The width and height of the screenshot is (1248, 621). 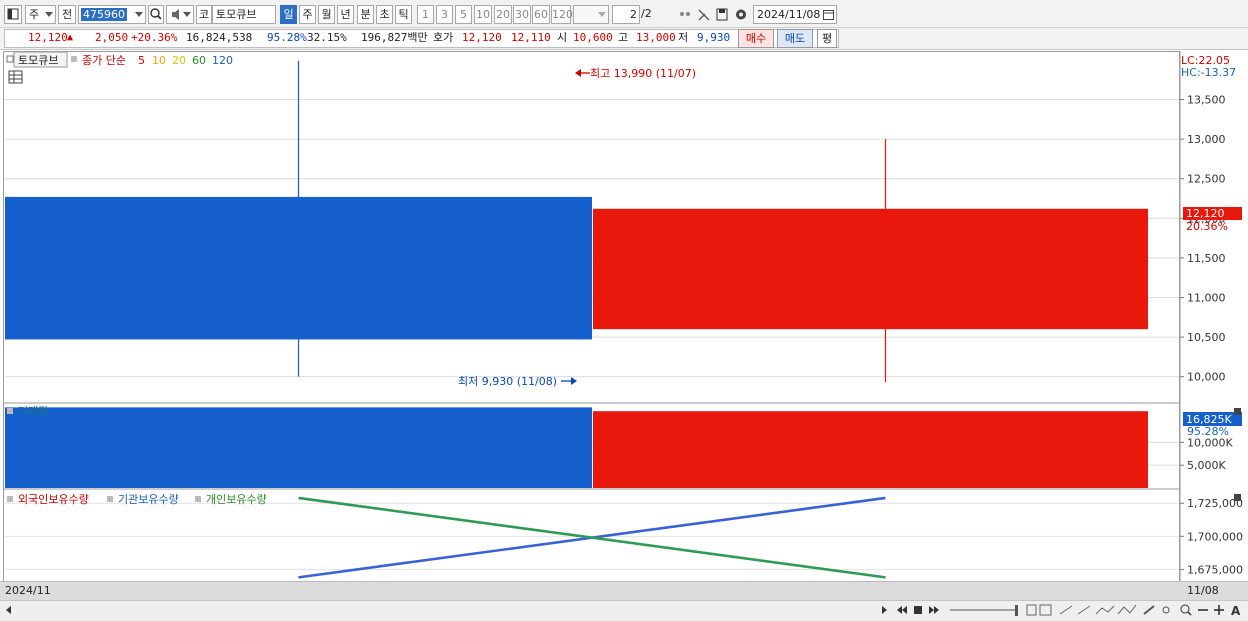 I want to click on fast-forward-icon, so click(x=934, y=610).